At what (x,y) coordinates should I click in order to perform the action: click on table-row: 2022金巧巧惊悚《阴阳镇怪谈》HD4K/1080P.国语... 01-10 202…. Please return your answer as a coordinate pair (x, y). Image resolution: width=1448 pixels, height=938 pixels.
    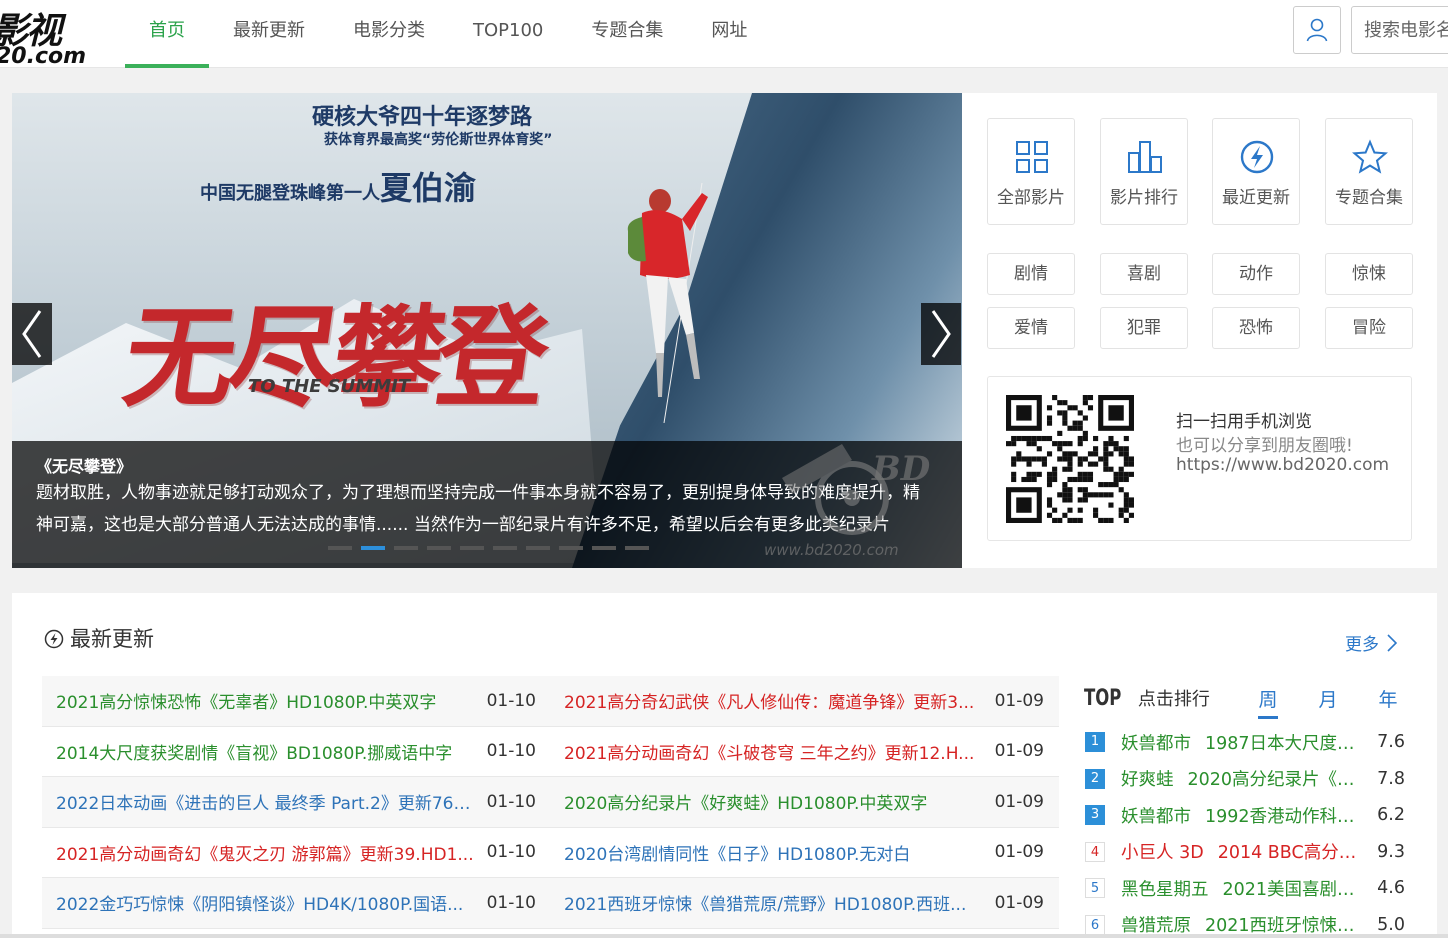
    Looking at the image, I should click on (550, 903).